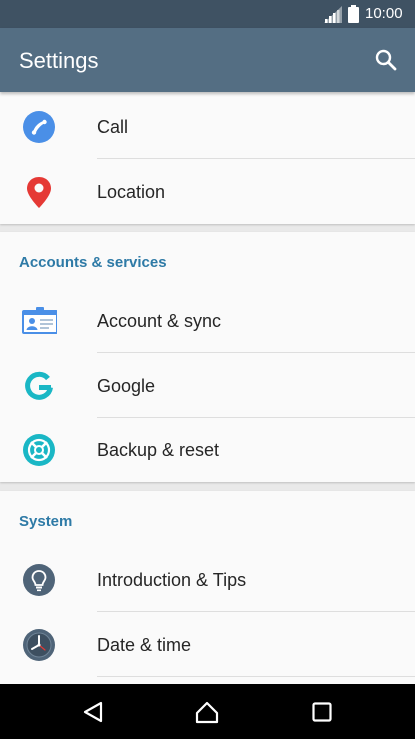  I want to click on navigation-bar, so click(207, 711).